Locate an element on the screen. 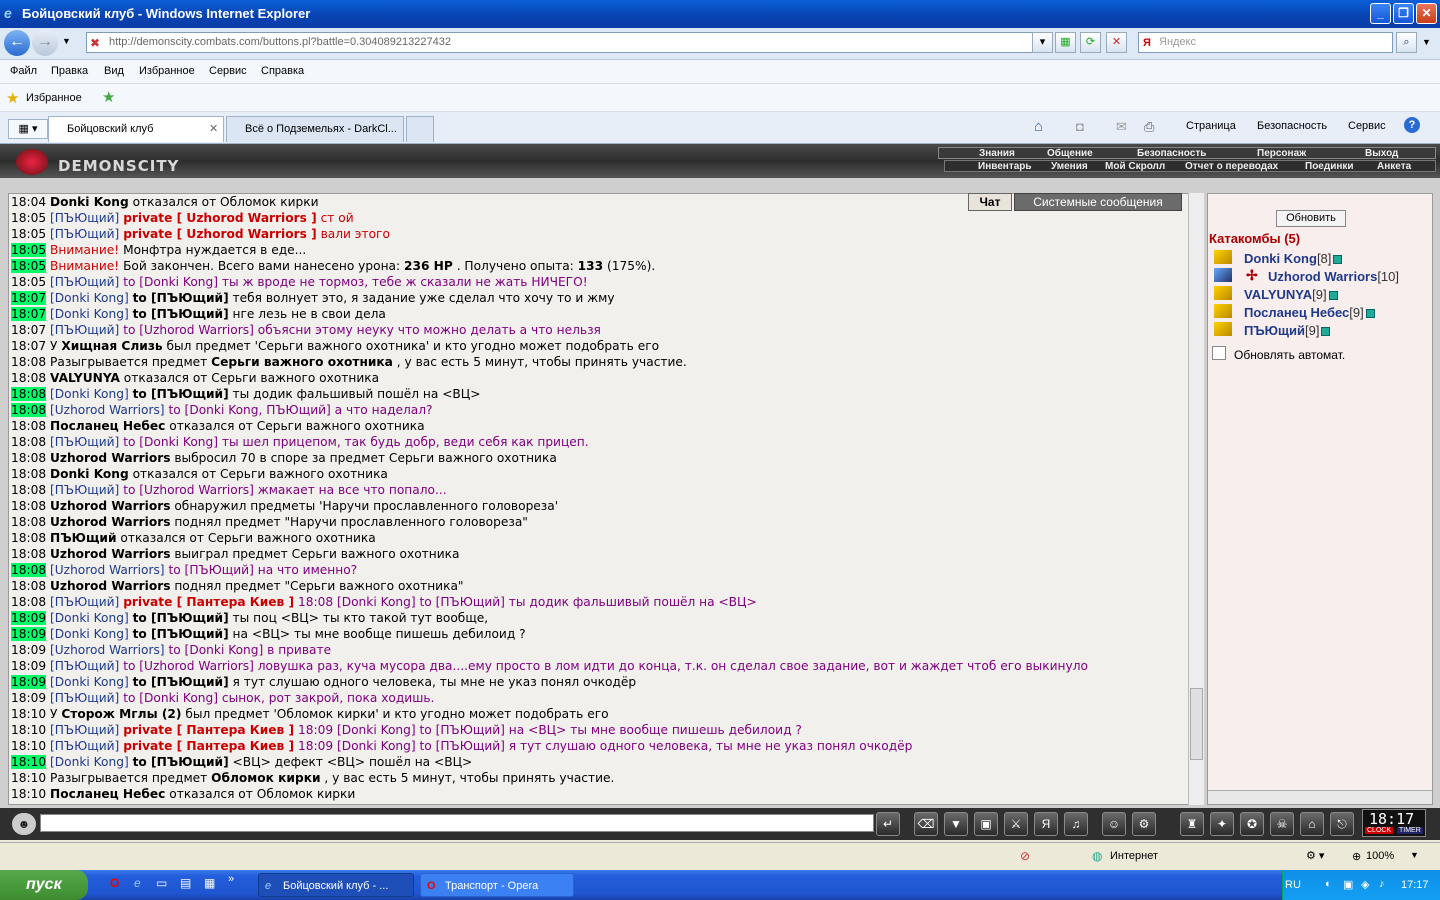 The width and height of the screenshot is (1440, 900). gift-icon: ⌂ is located at coordinates (1312, 824).